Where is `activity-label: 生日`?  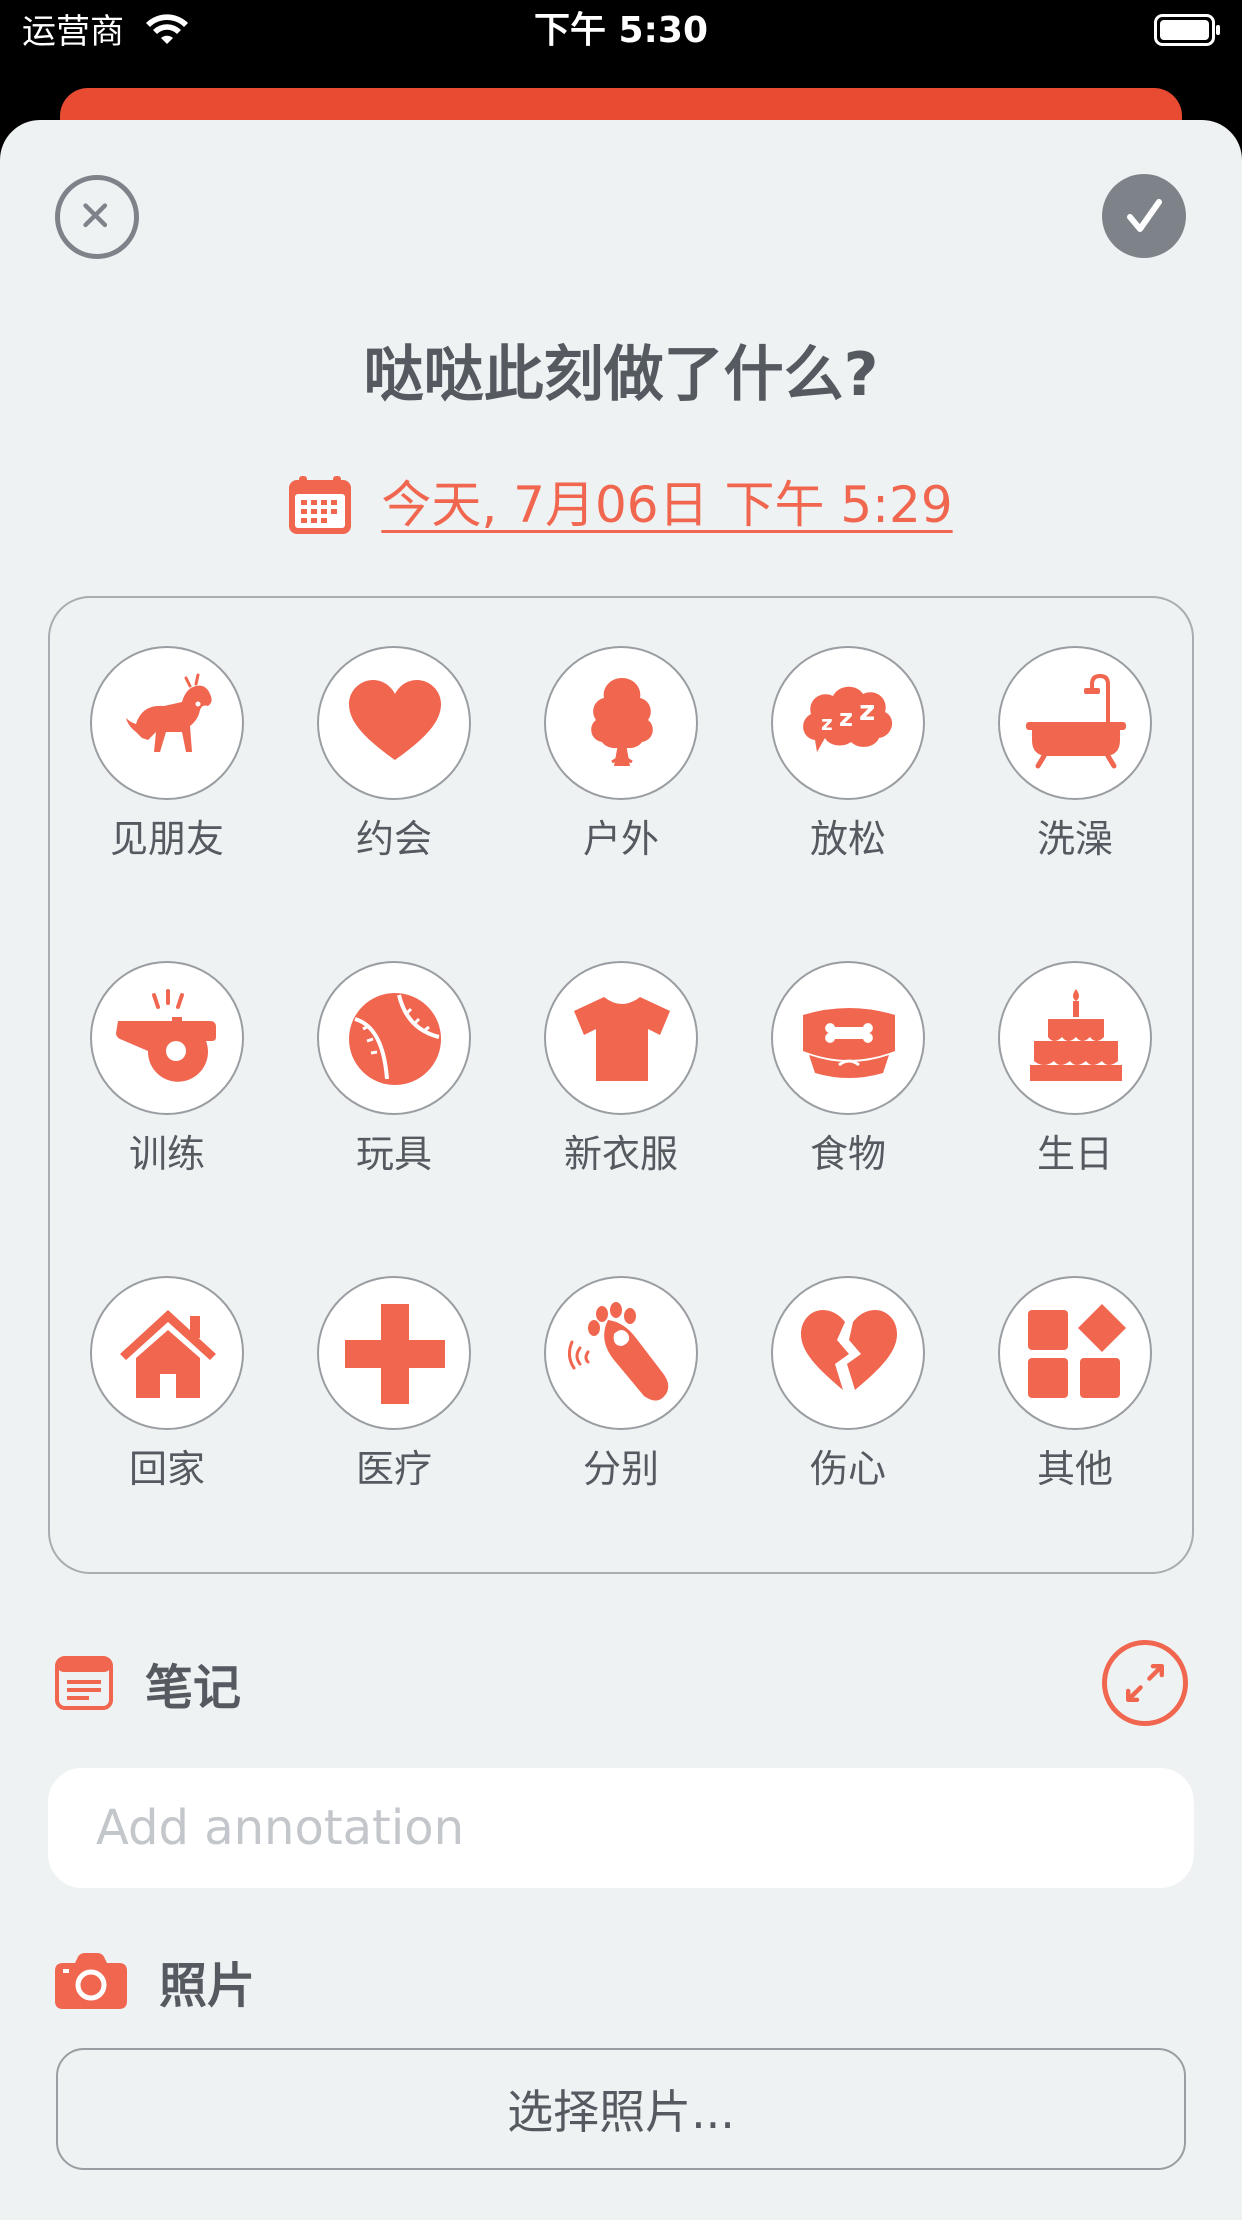 activity-label: 生日 is located at coordinates (1074, 1154).